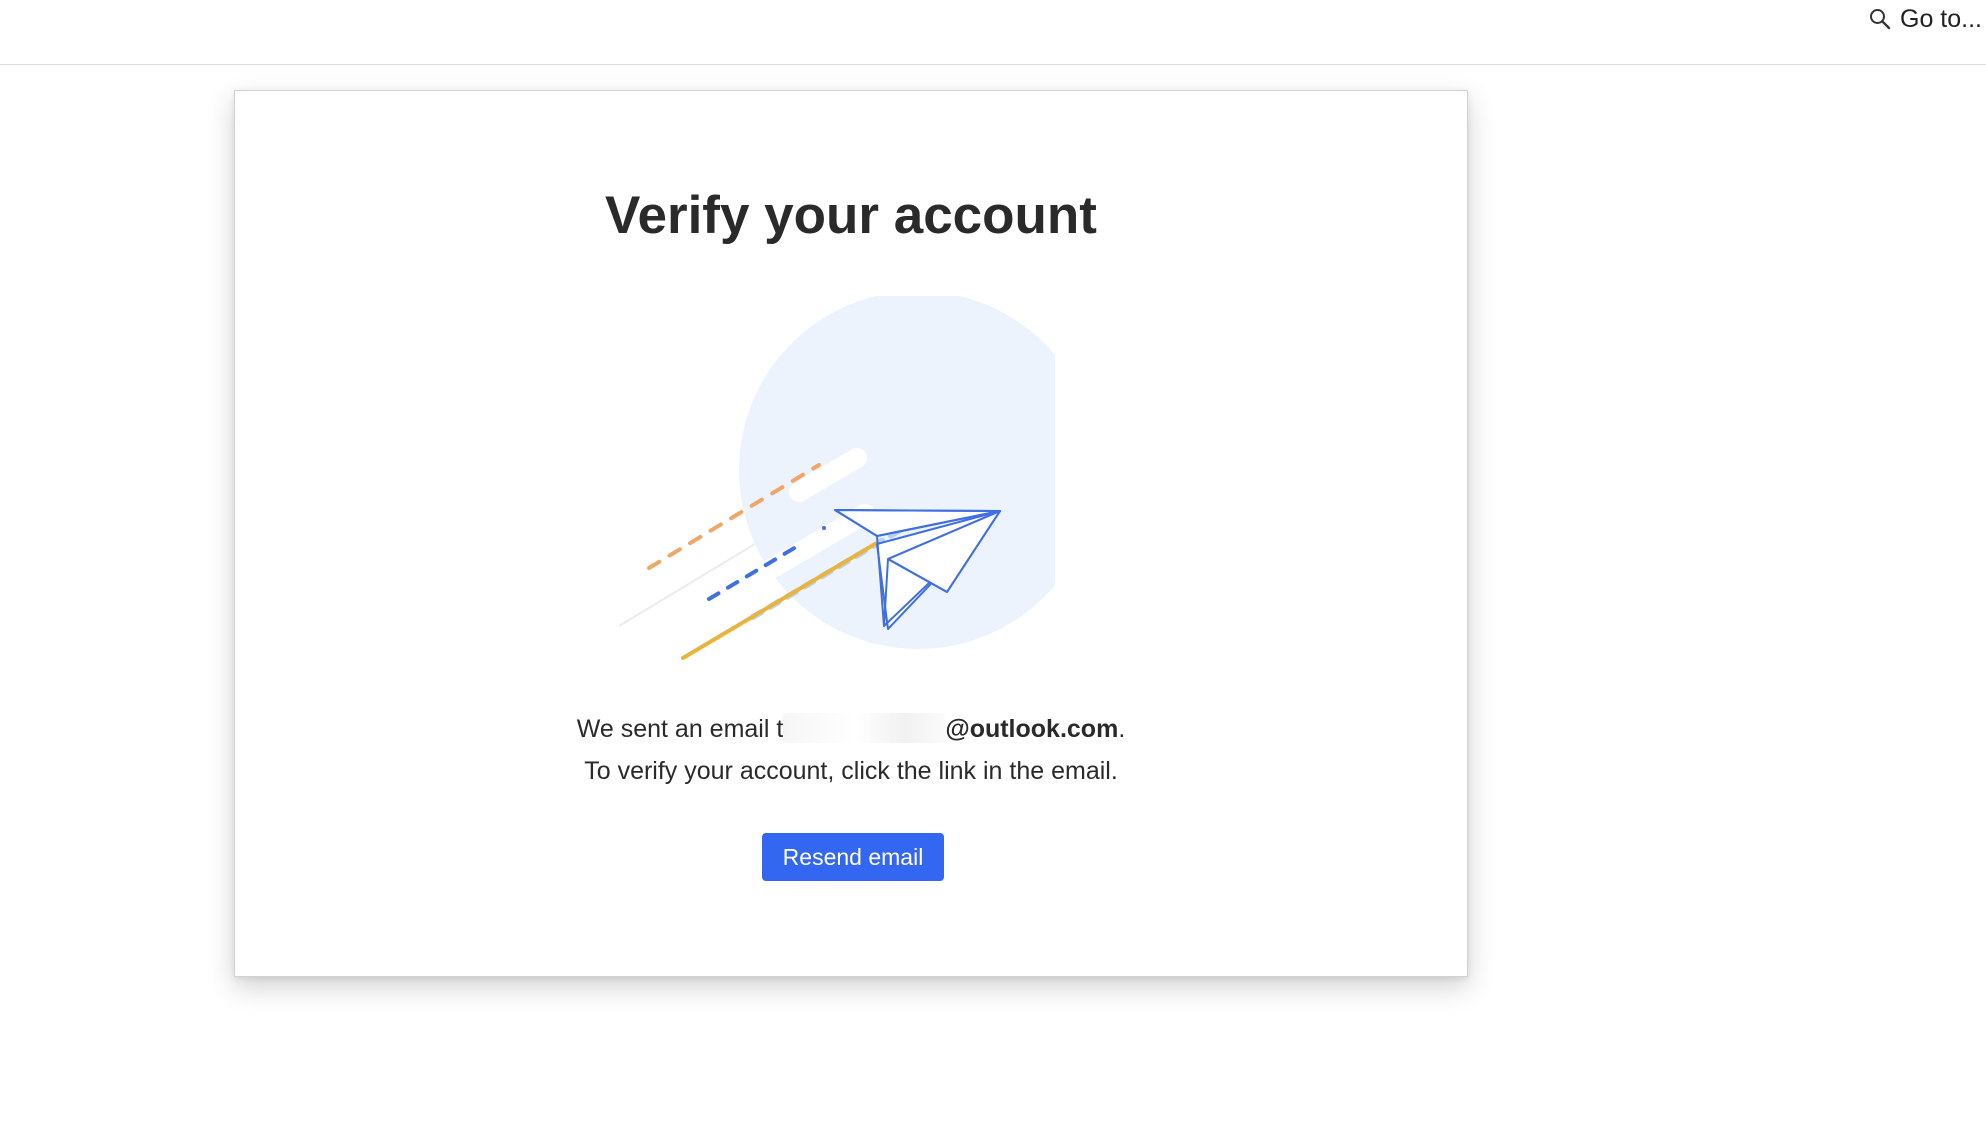  What do you see at coordinates (1032, 729) in the screenshot?
I see `email-domain: @outlook.com` at bounding box center [1032, 729].